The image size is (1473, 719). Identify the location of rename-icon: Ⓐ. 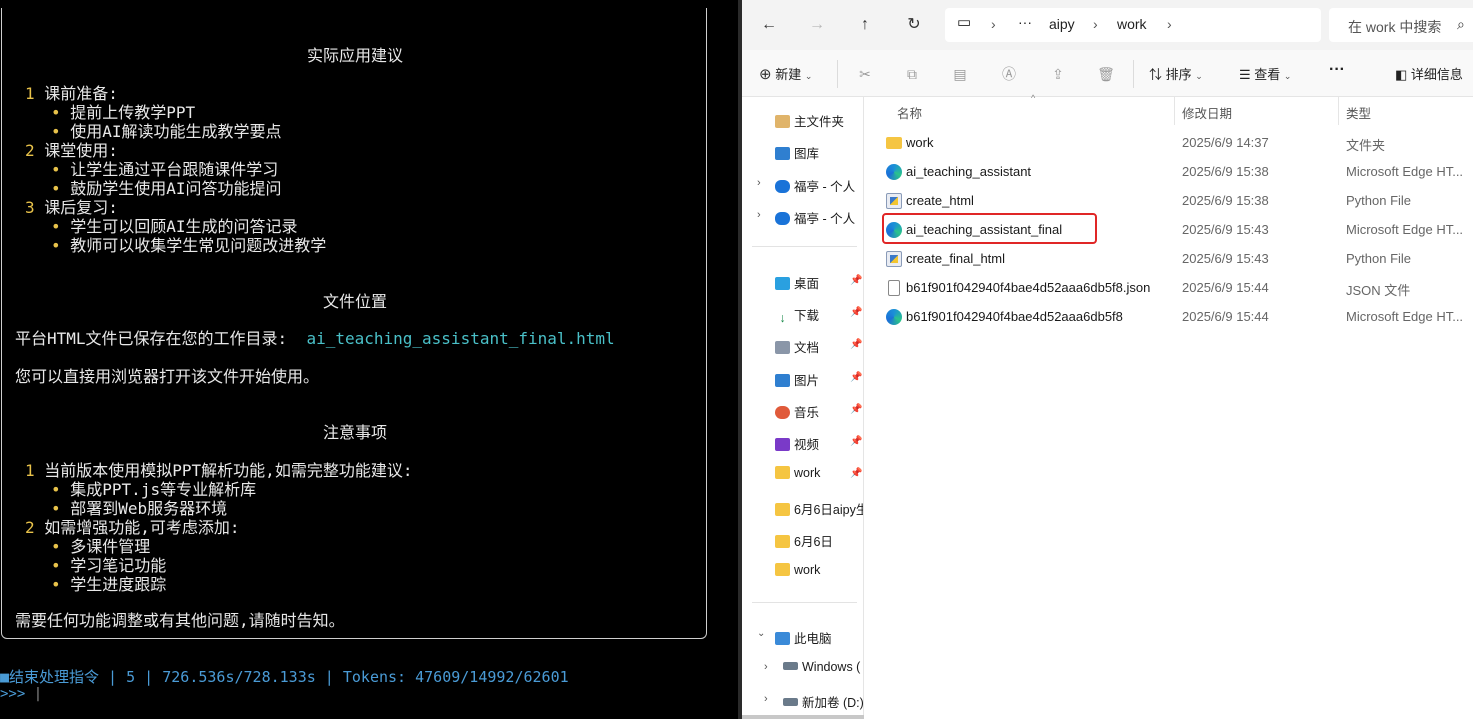
(1009, 74).